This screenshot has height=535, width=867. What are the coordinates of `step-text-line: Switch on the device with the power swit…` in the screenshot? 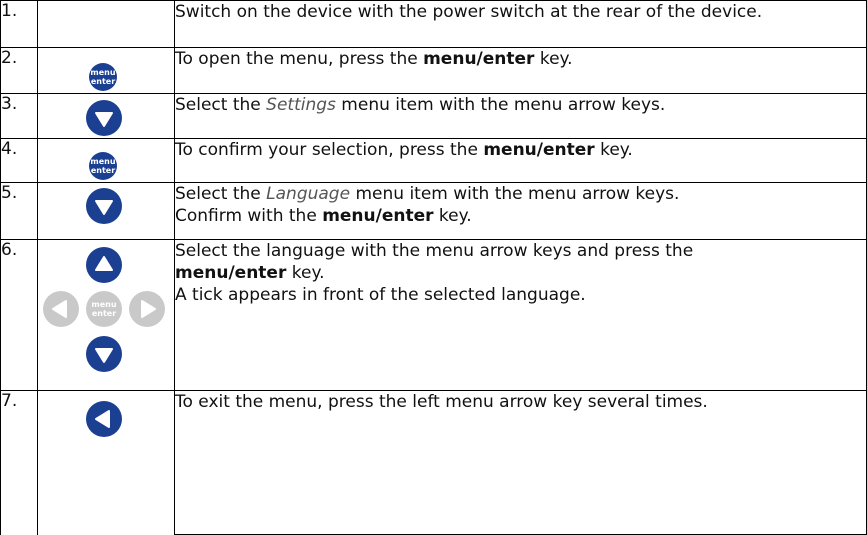 It's located at (469, 12).